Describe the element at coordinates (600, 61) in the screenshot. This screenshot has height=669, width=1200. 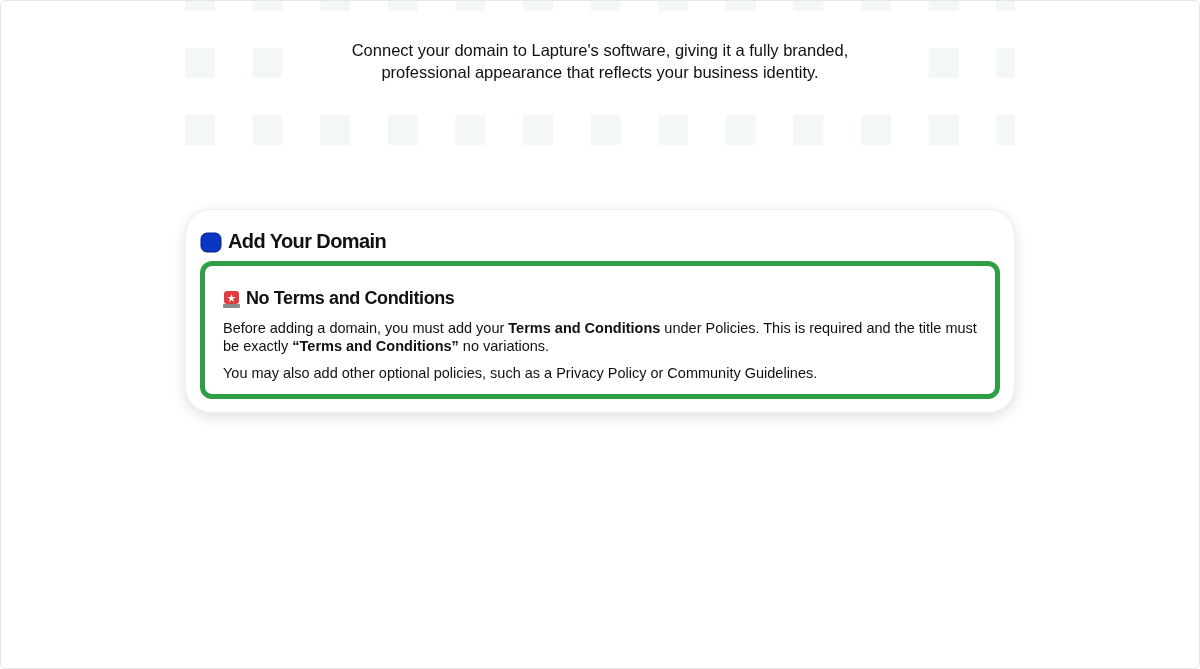
I see `intro-text: Connect your domain to Lapture's software, giving it a fully branded, professional appearance that reflects your business identity.` at that location.